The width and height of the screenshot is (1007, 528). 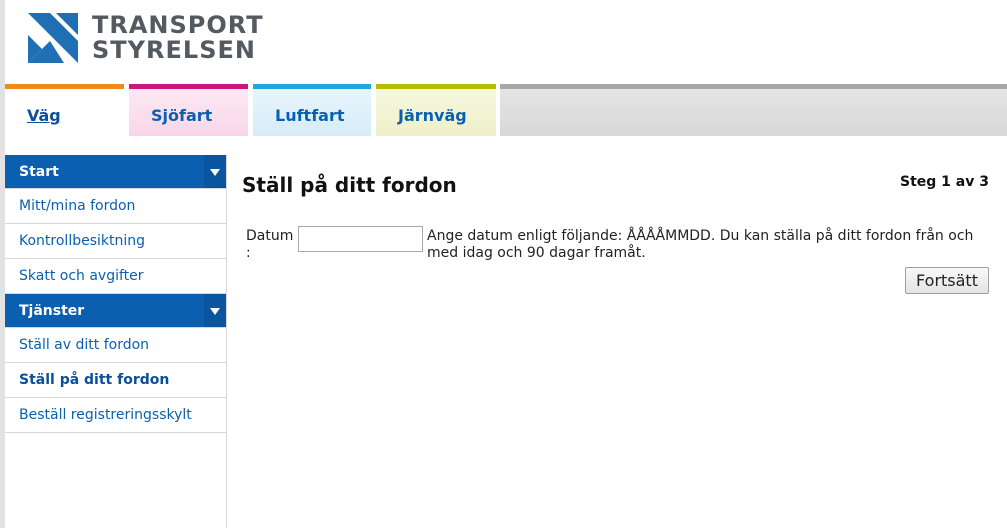 What do you see at coordinates (115, 172) in the screenshot?
I see `sidebar-section-start: Start` at bounding box center [115, 172].